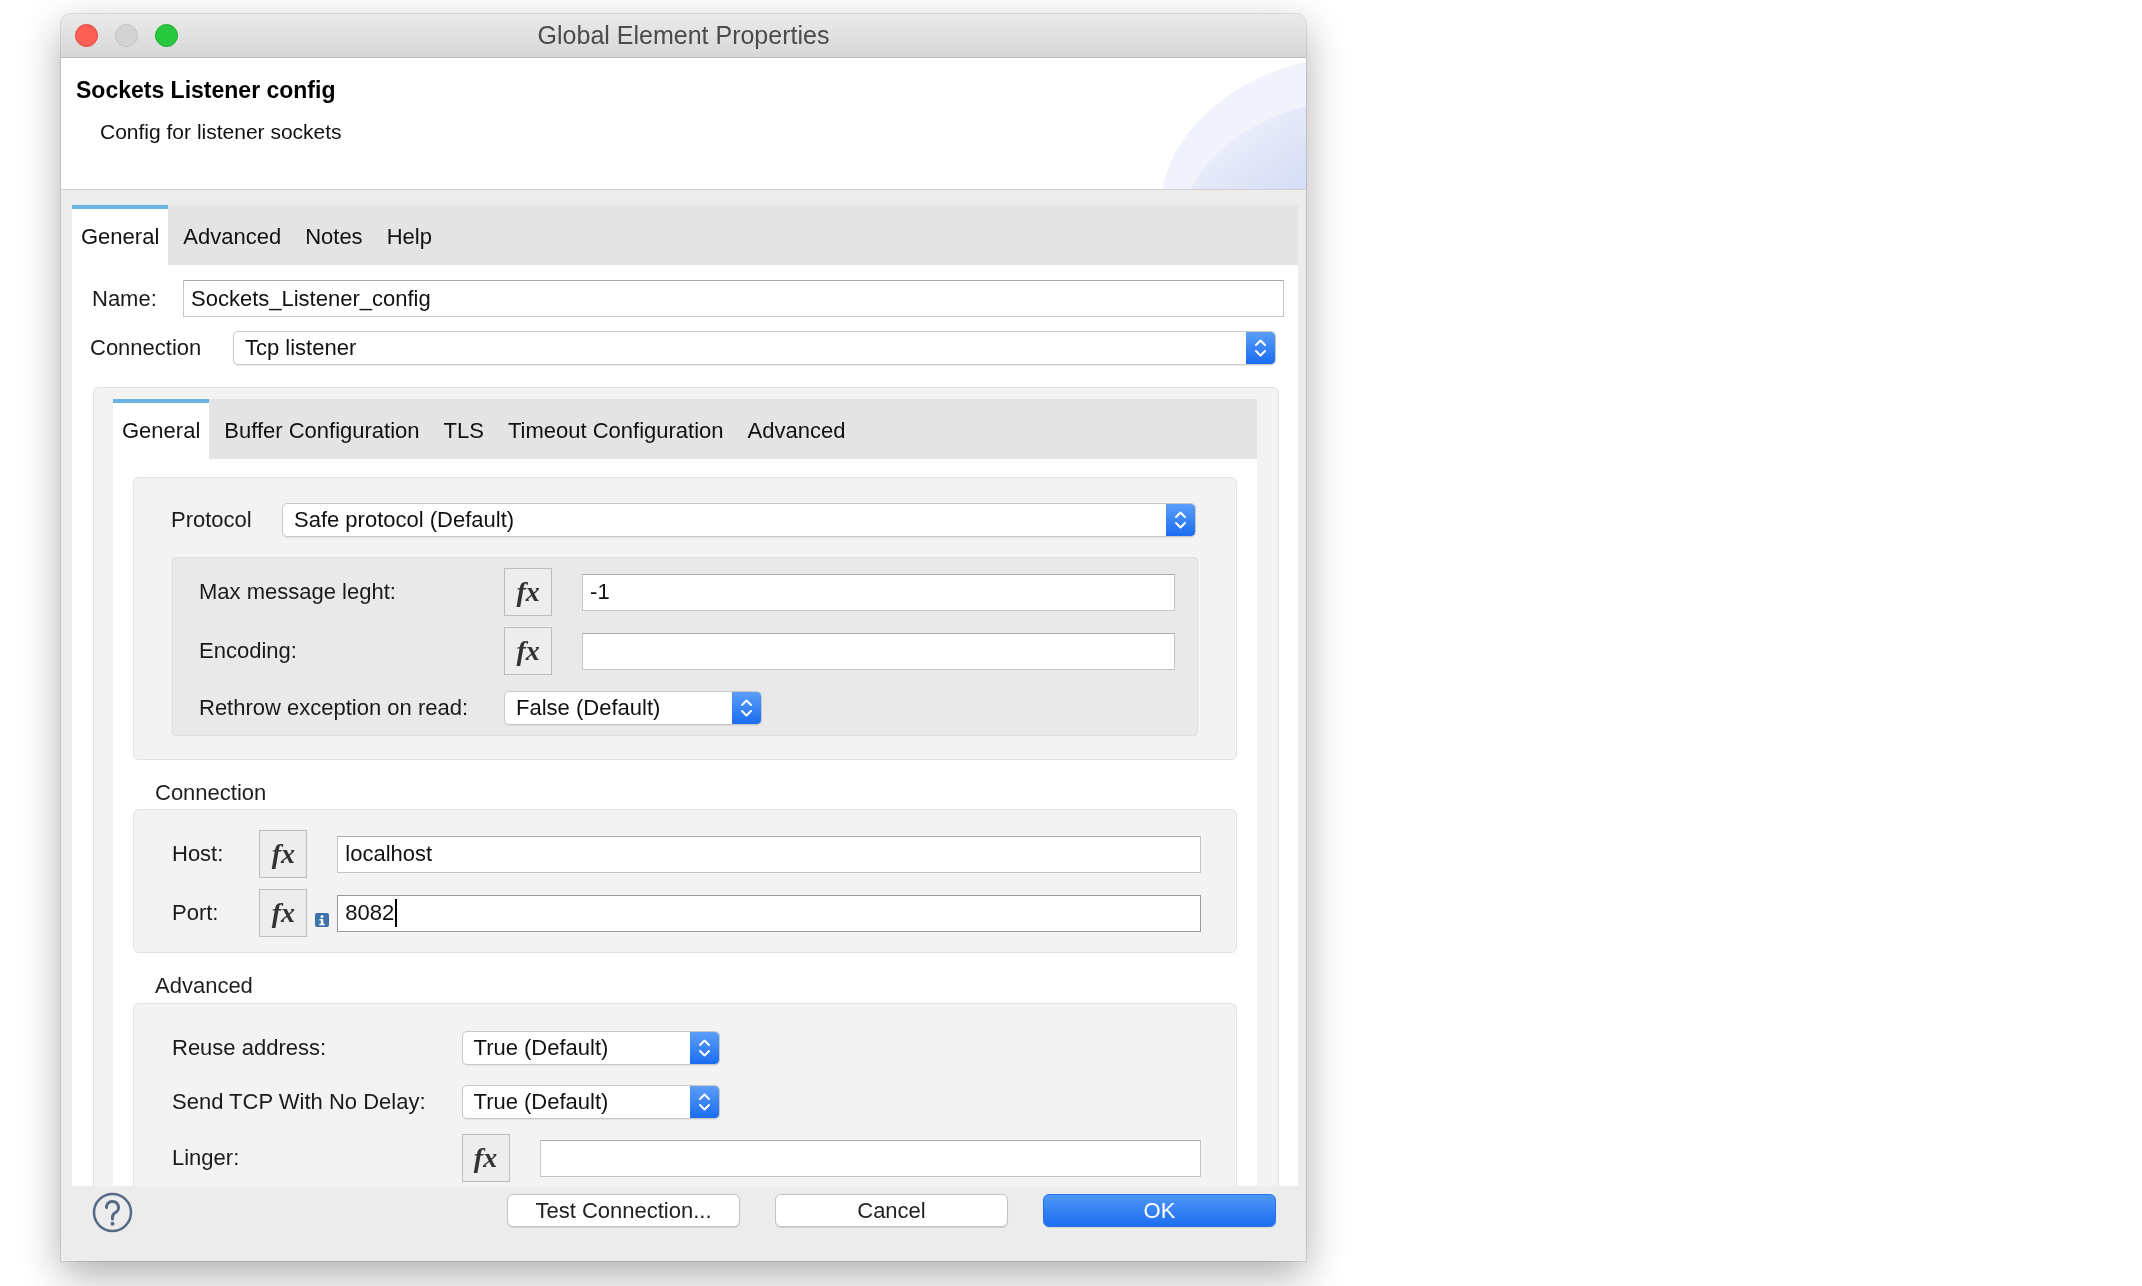 The height and width of the screenshot is (1286, 2142). Describe the element at coordinates (196, 913) in the screenshot. I see `field-label: Port:` at that location.